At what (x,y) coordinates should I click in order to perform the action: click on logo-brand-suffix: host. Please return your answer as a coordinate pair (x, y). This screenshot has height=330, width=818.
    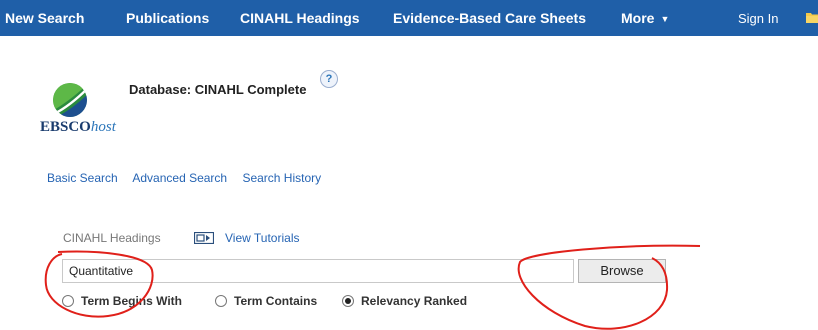
    Looking at the image, I should click on (103, 127).